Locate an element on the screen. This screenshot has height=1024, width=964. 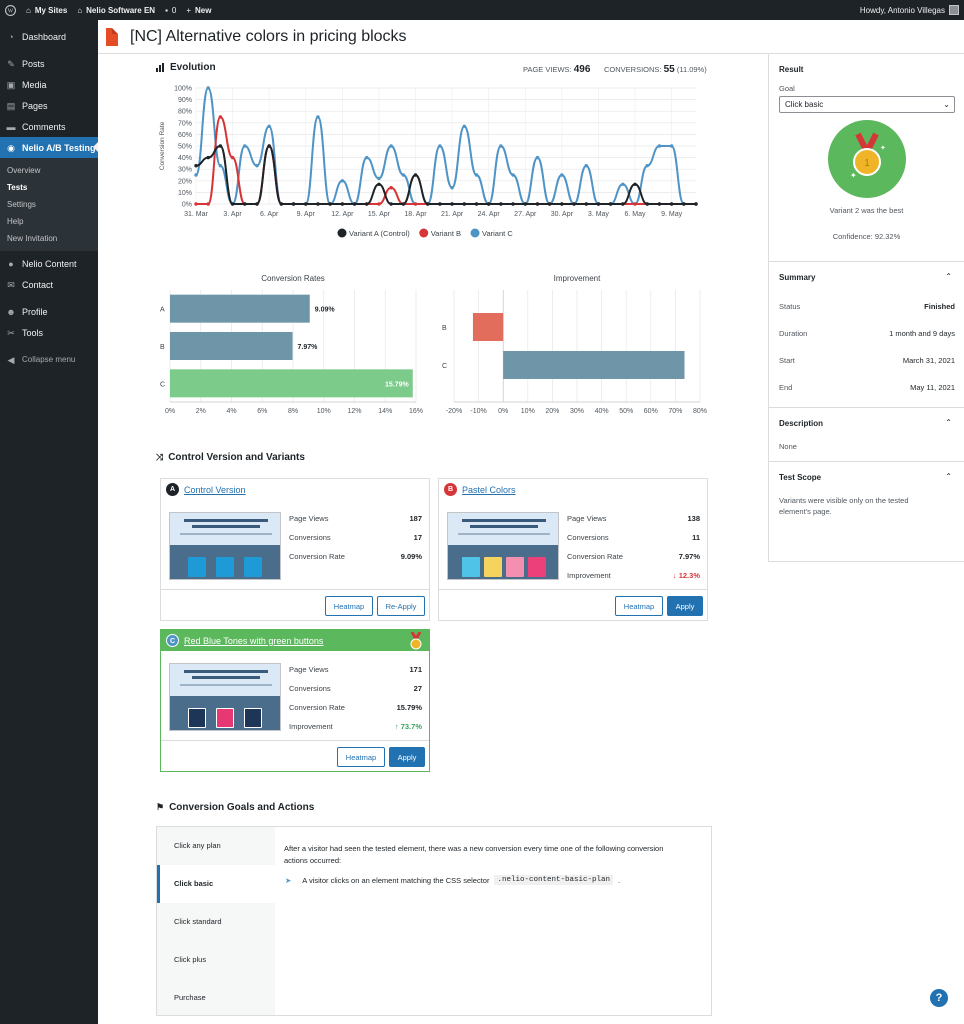
user-icon: ☻ is located at coordinates (11, 311).